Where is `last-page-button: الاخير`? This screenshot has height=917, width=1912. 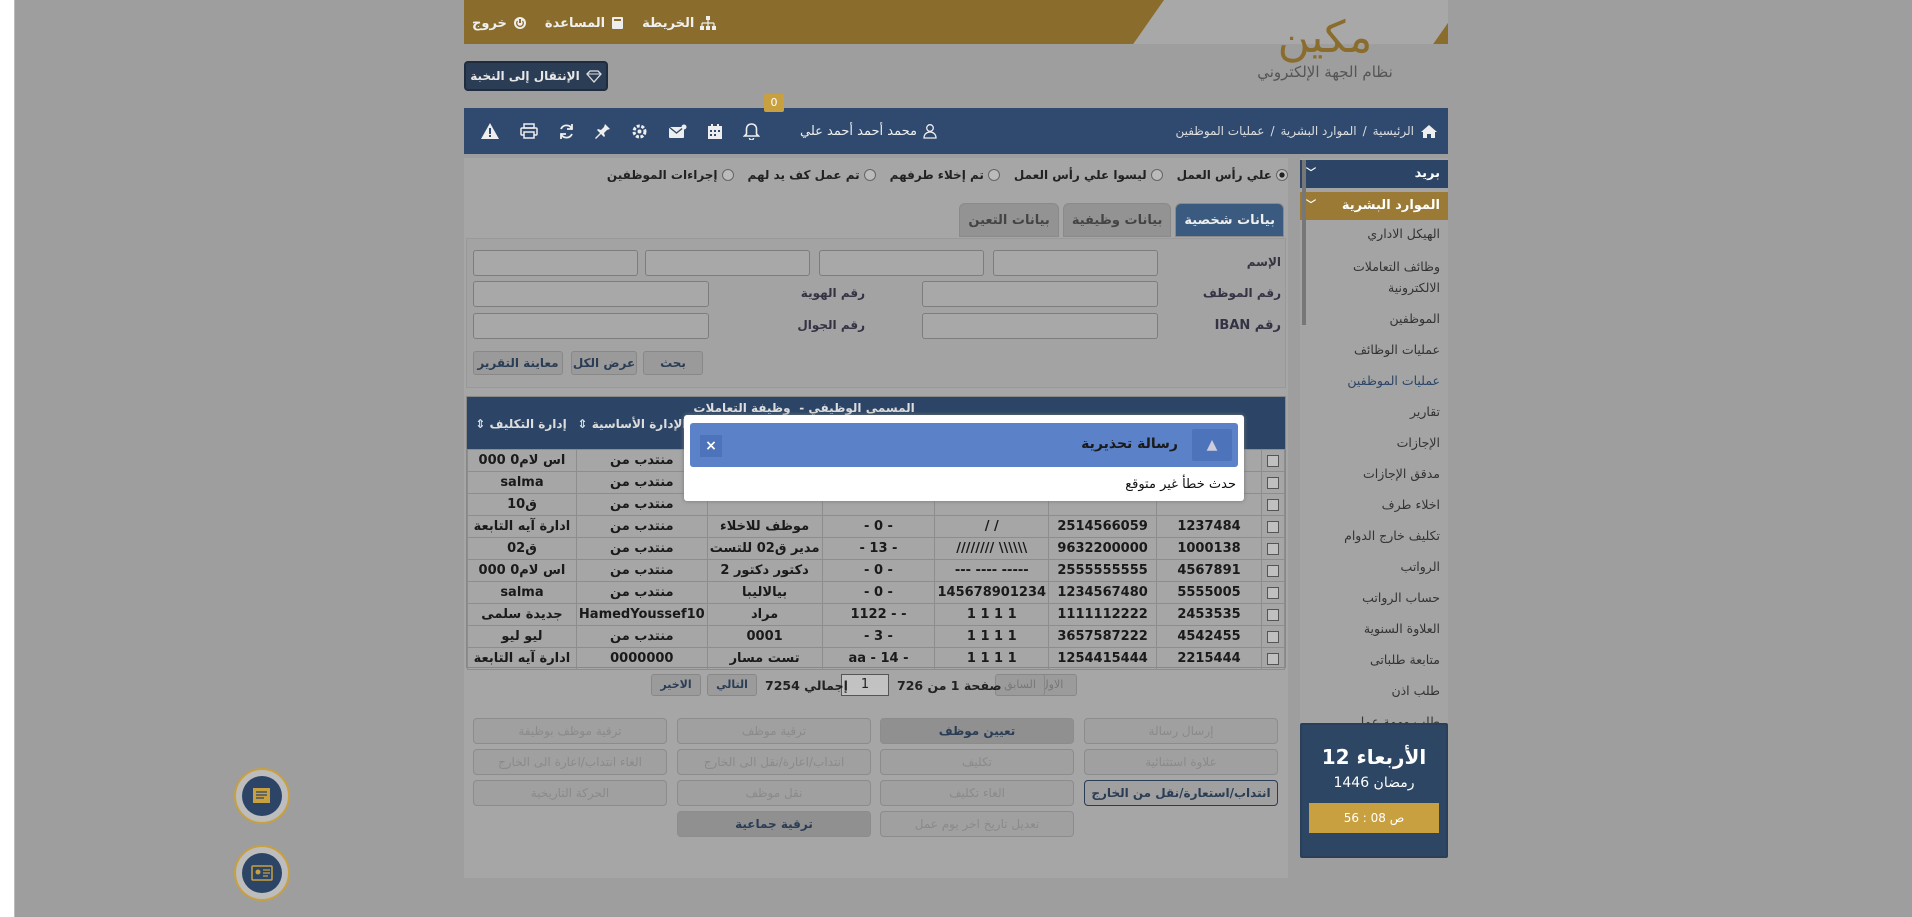 last-page-button: الاخير is located at coordinates (676, 685).